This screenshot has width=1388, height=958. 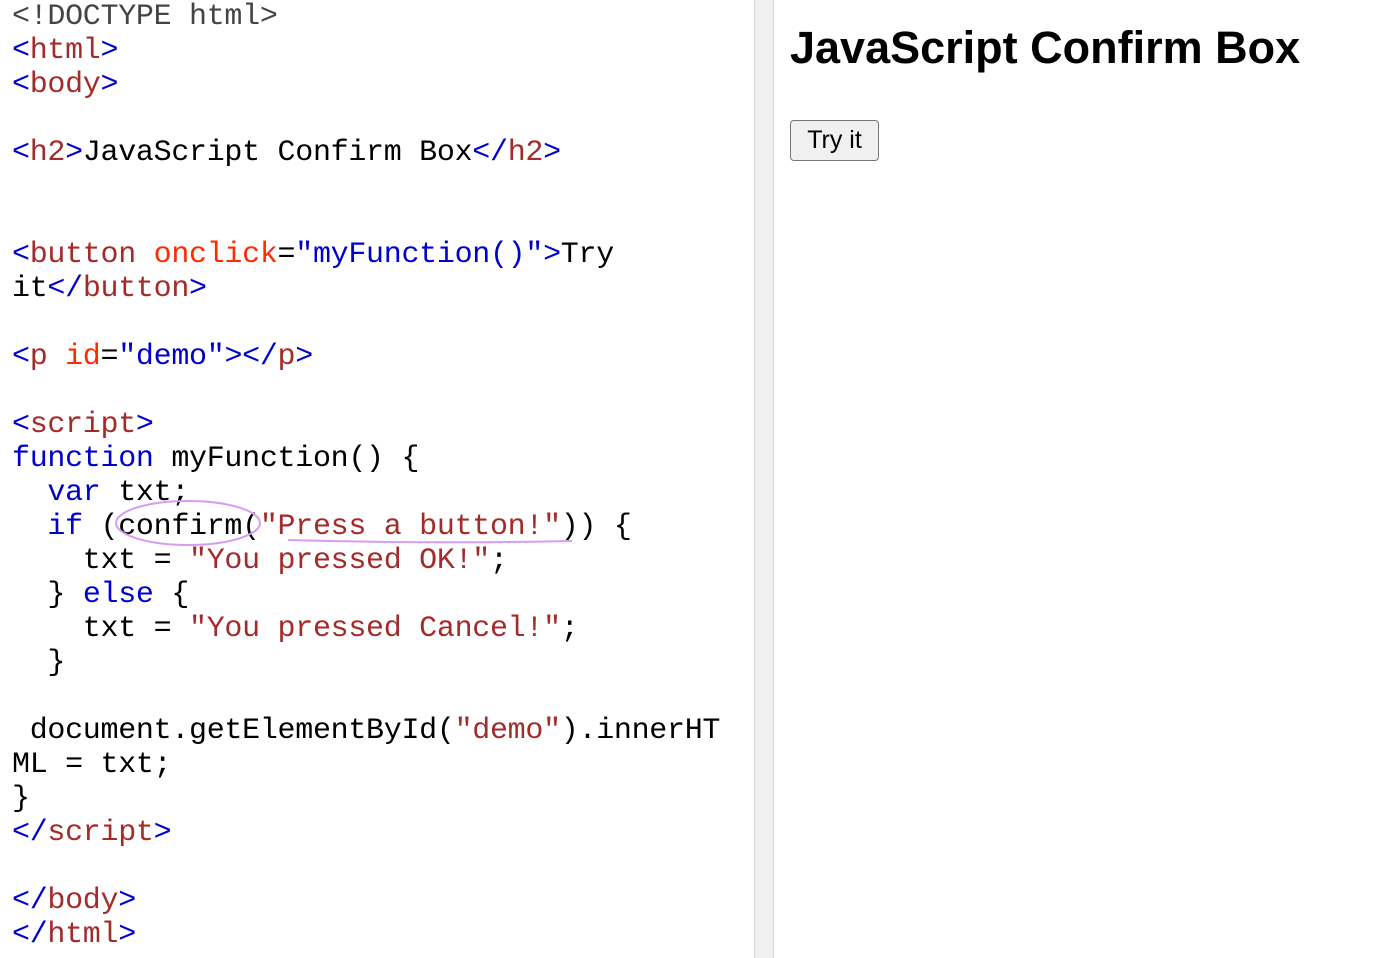 What do you see at coordinates (233, 731) in the screenshot?
I see `code-token-plain: document.getElementById(` at bounding box center [233, 731].